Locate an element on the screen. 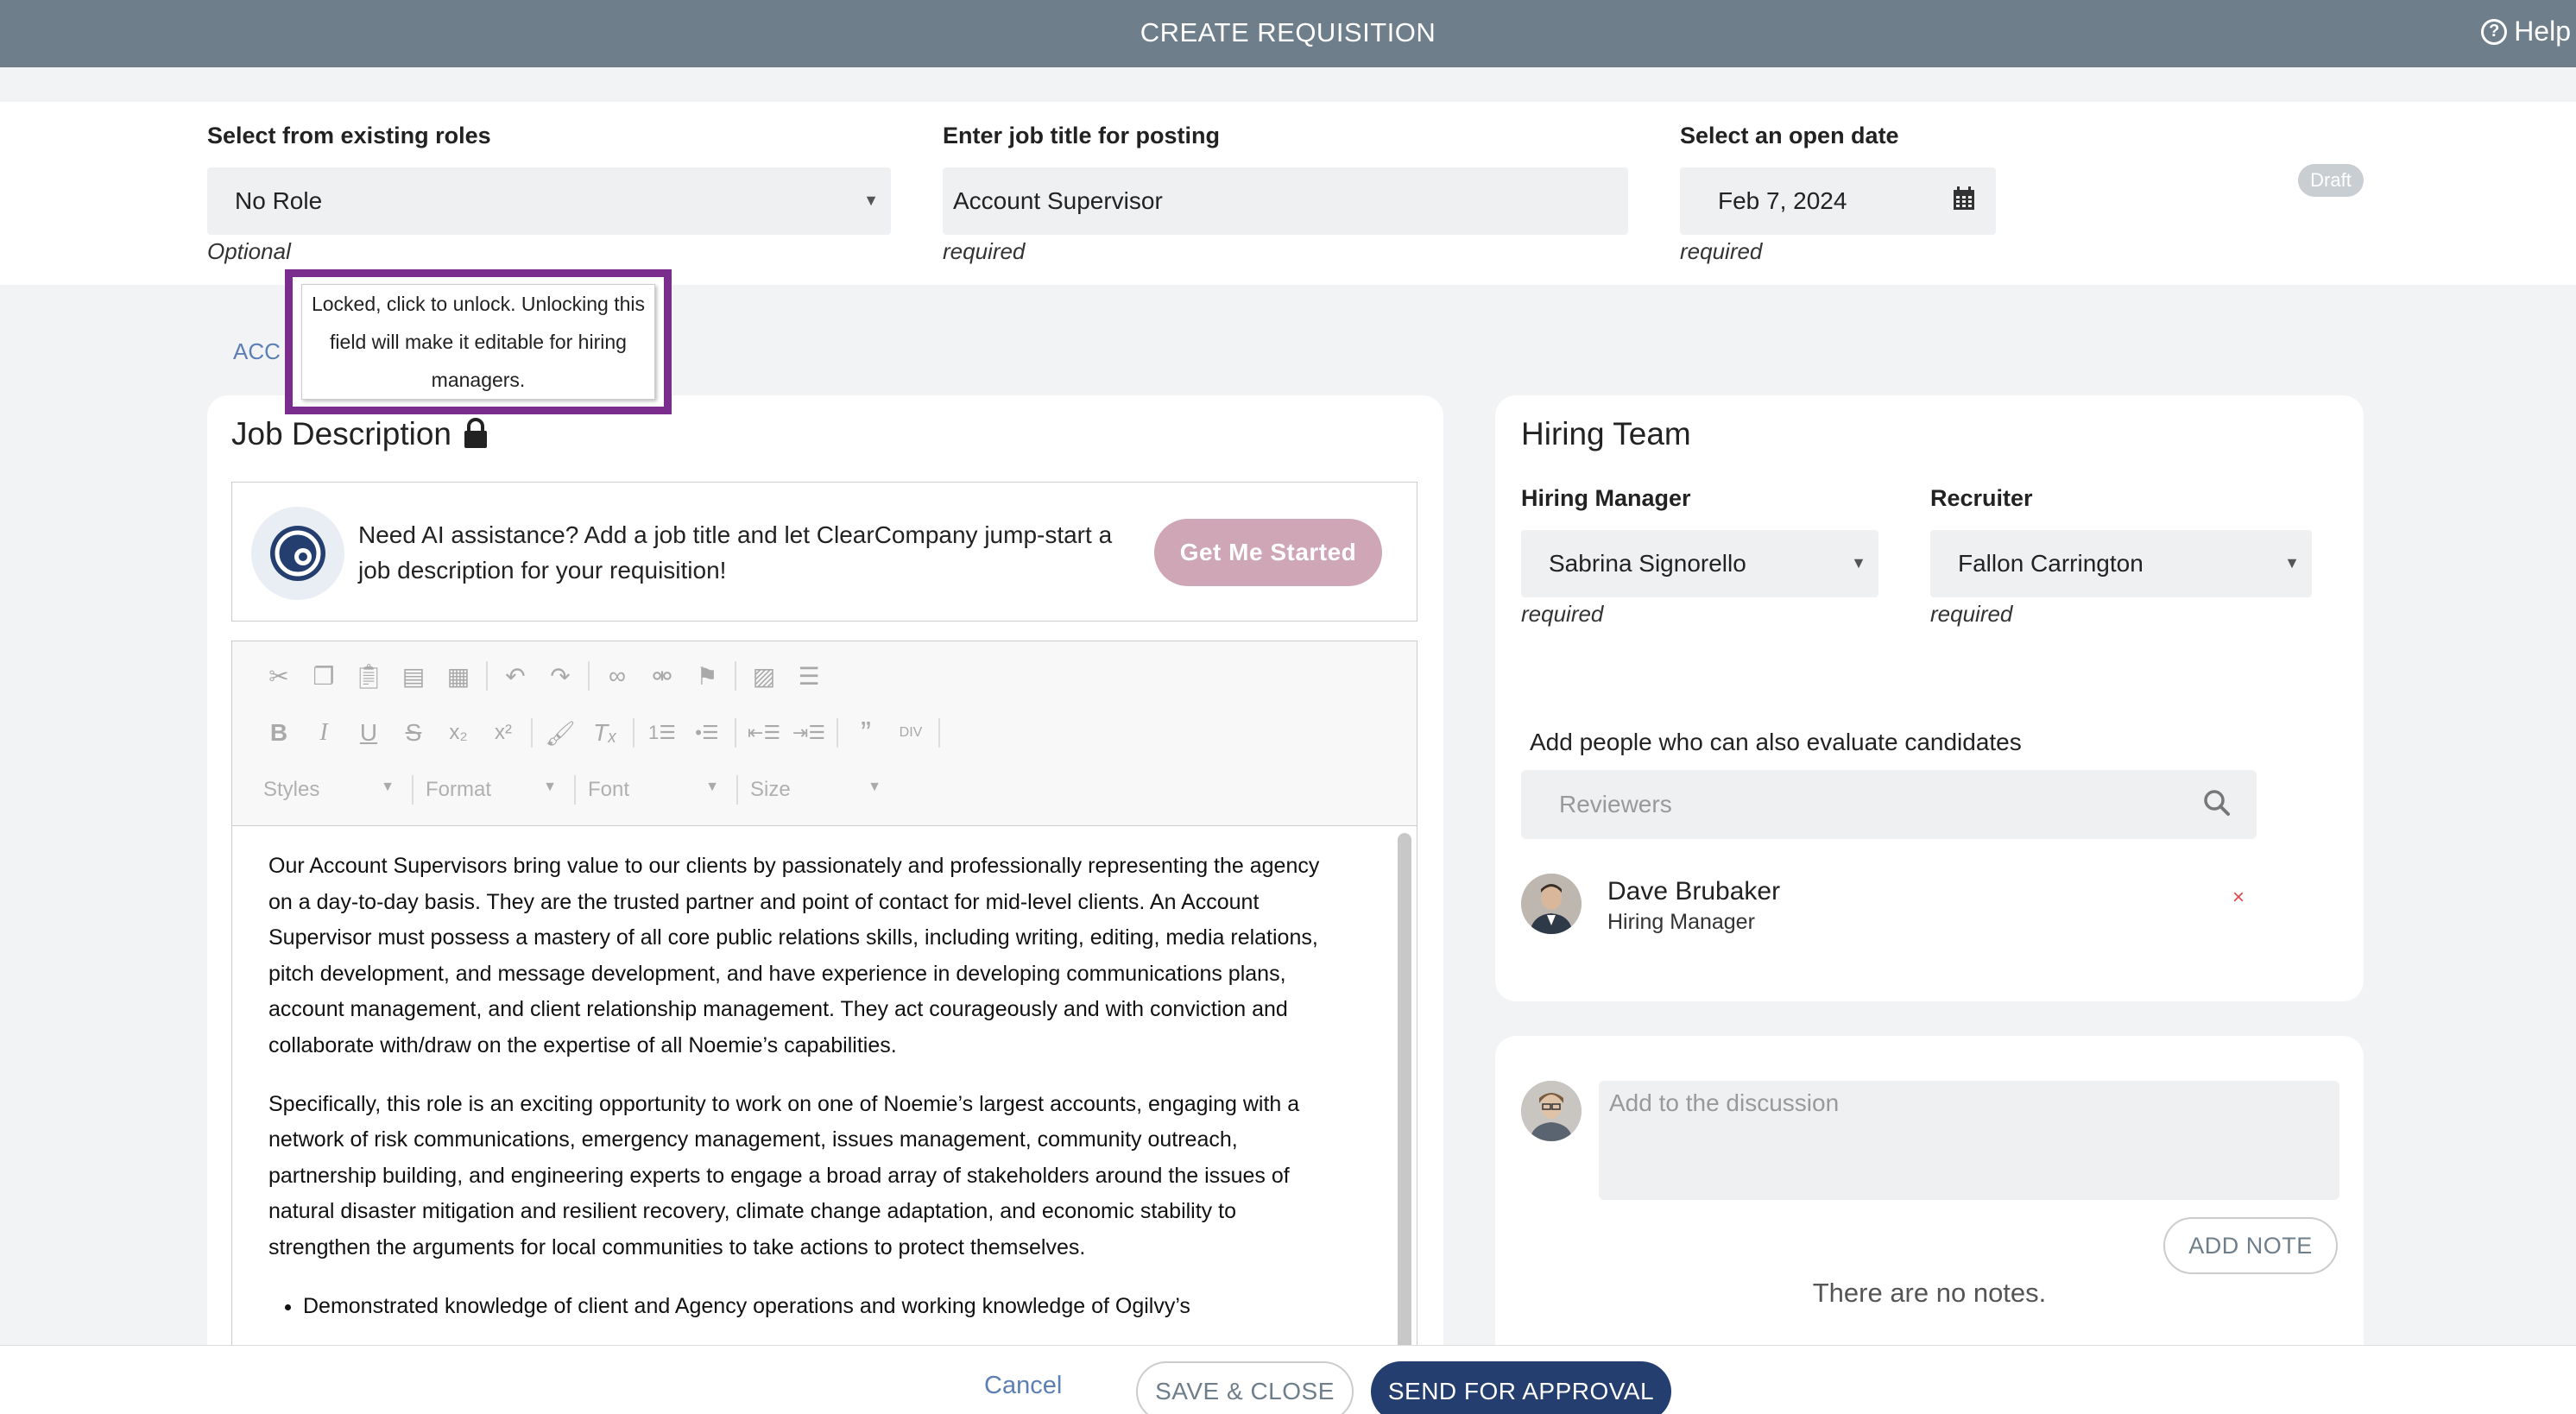 The image size is (2576, 1414). job-title-input: Account Supervisor is located at coordinates (1285, 201).